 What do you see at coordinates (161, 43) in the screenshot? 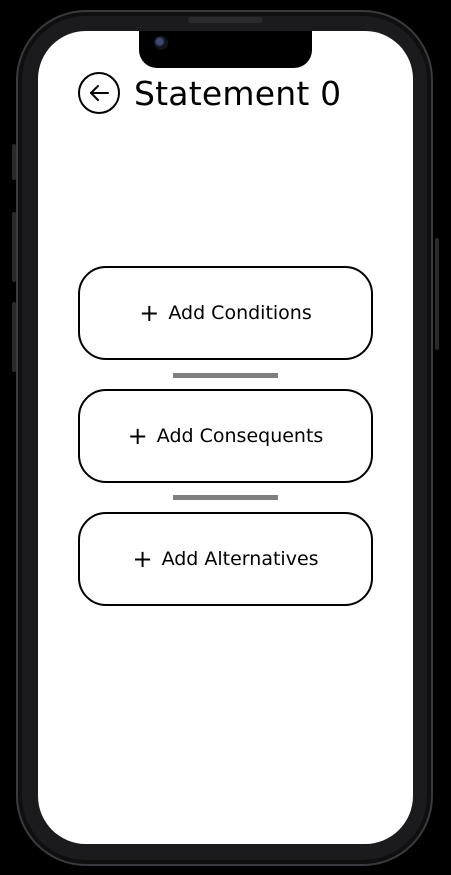
I see `front-camera` at bounding box center [161, 43].